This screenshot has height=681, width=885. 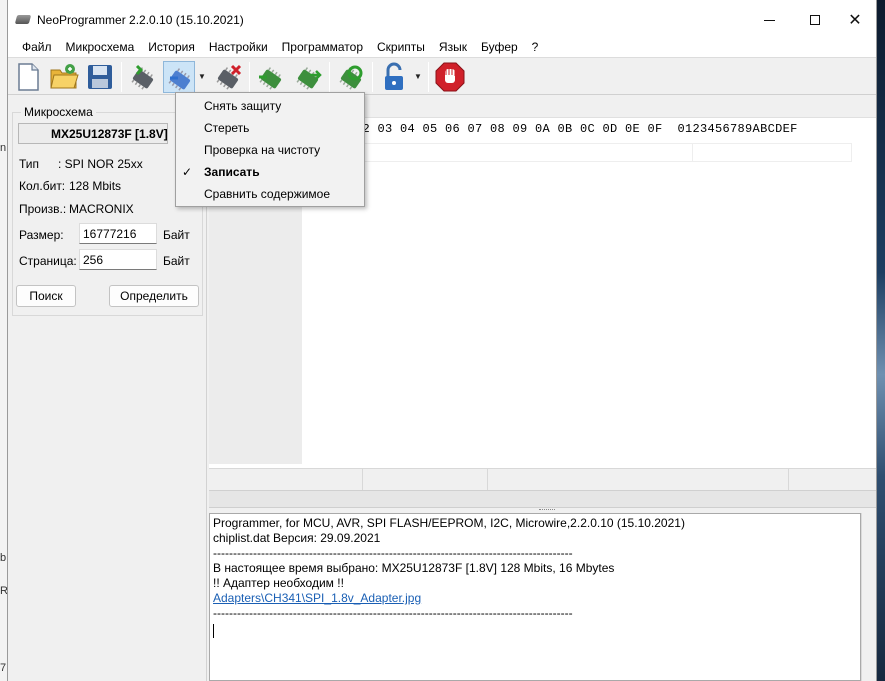 I want to click on hex-row, so click(x=577, y=152).